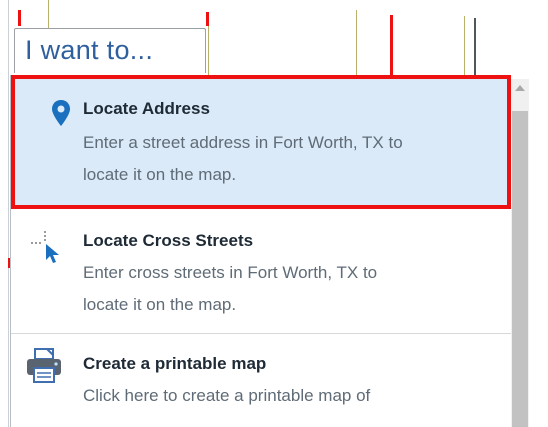 Image resolution: width=548 pixels, height=427 pixels. I want to click on crosshair-cursor-icon, so click(45, 247).